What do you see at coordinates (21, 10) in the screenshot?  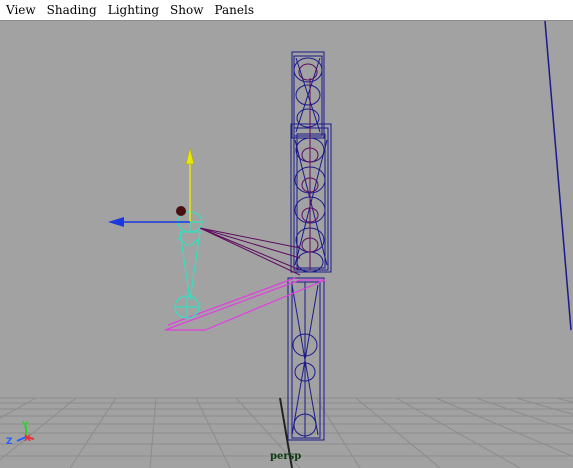 I see `menu-view: View` at bounding box center [21, 10].